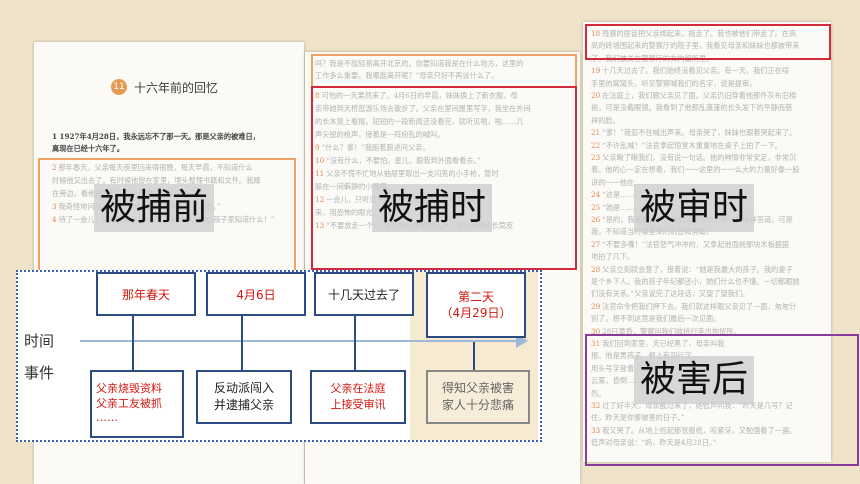  What do you see at coordinates (697, 269) in the screenshot?
I see `line-text: 父亲立刻就会意了，接着说：“她是我最大的孩子。我的妻子` at bounding box center [697, 269].